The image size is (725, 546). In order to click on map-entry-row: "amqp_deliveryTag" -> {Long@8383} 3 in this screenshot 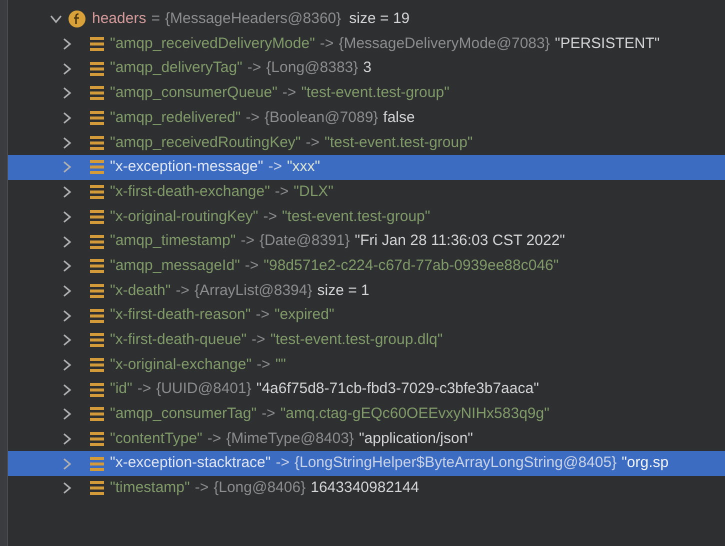, I will do `click(366, 69)`.